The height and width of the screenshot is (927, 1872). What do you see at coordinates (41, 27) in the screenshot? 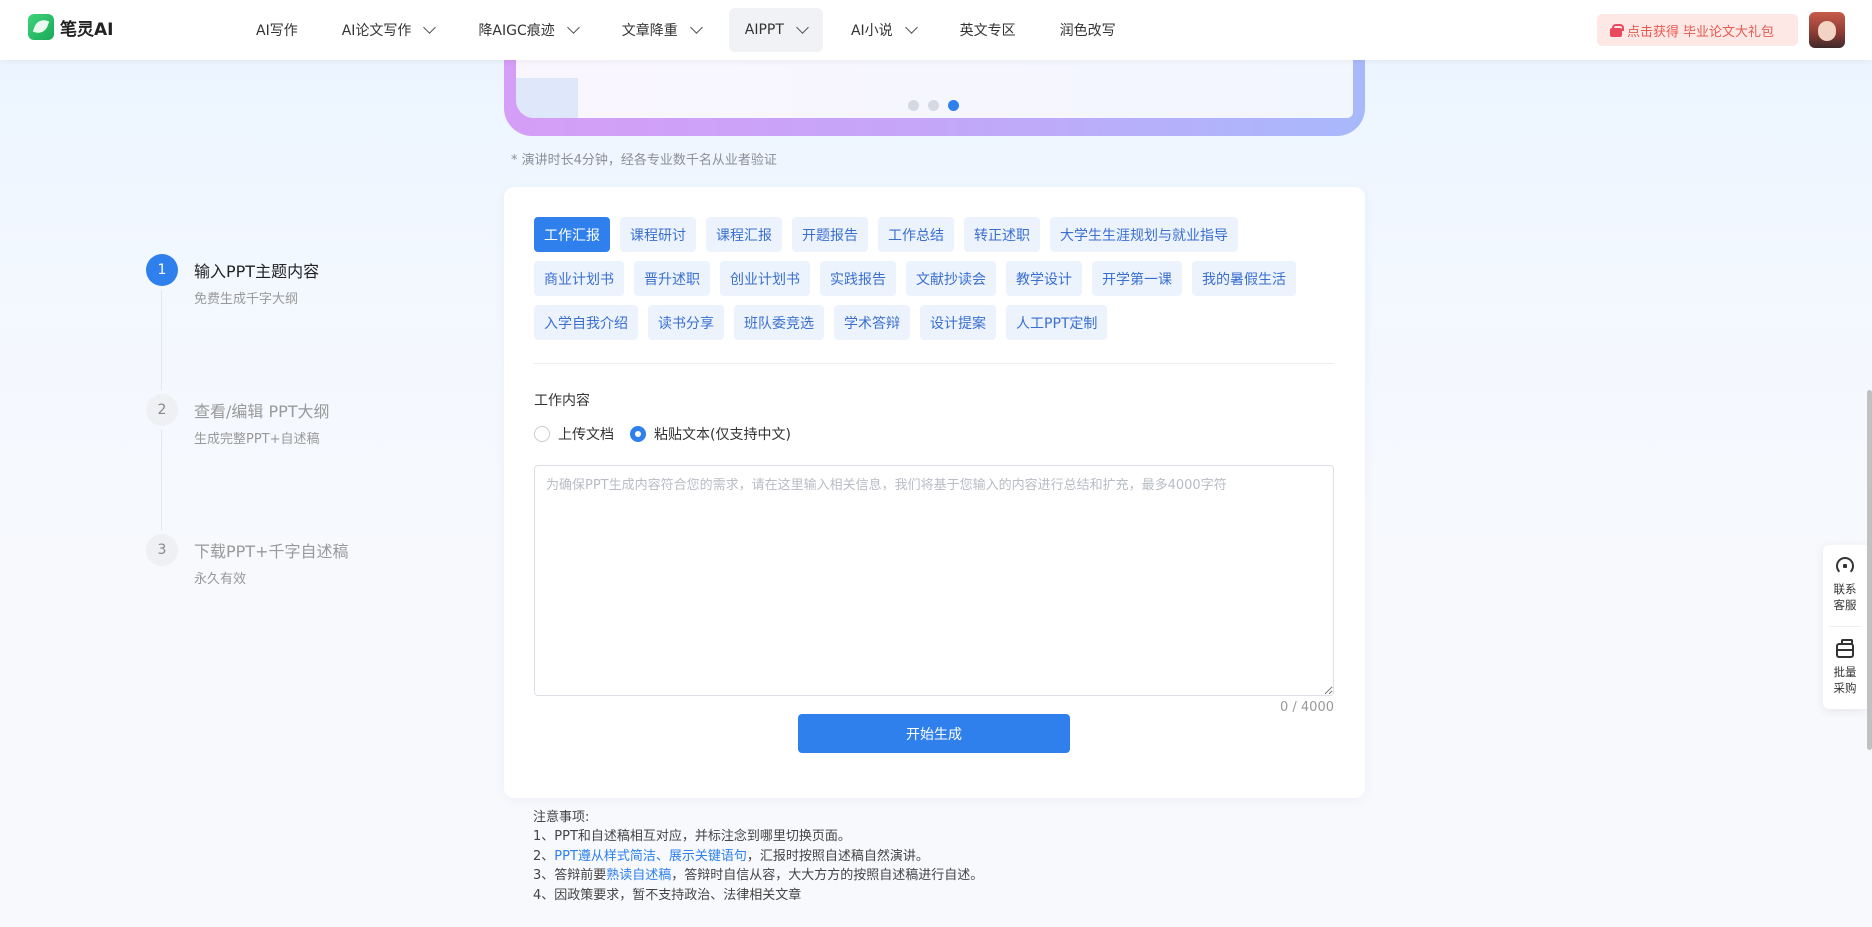
I see `logo-leaf-icon` at bounding box center [41, 27].